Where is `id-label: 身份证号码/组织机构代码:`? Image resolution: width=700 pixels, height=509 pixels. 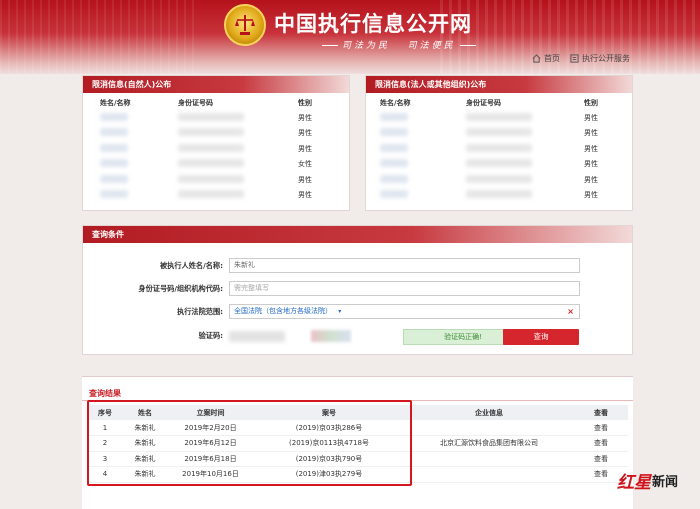
id-label: 身份证号码/组织机构代码: is located at coordinates (180, 288).